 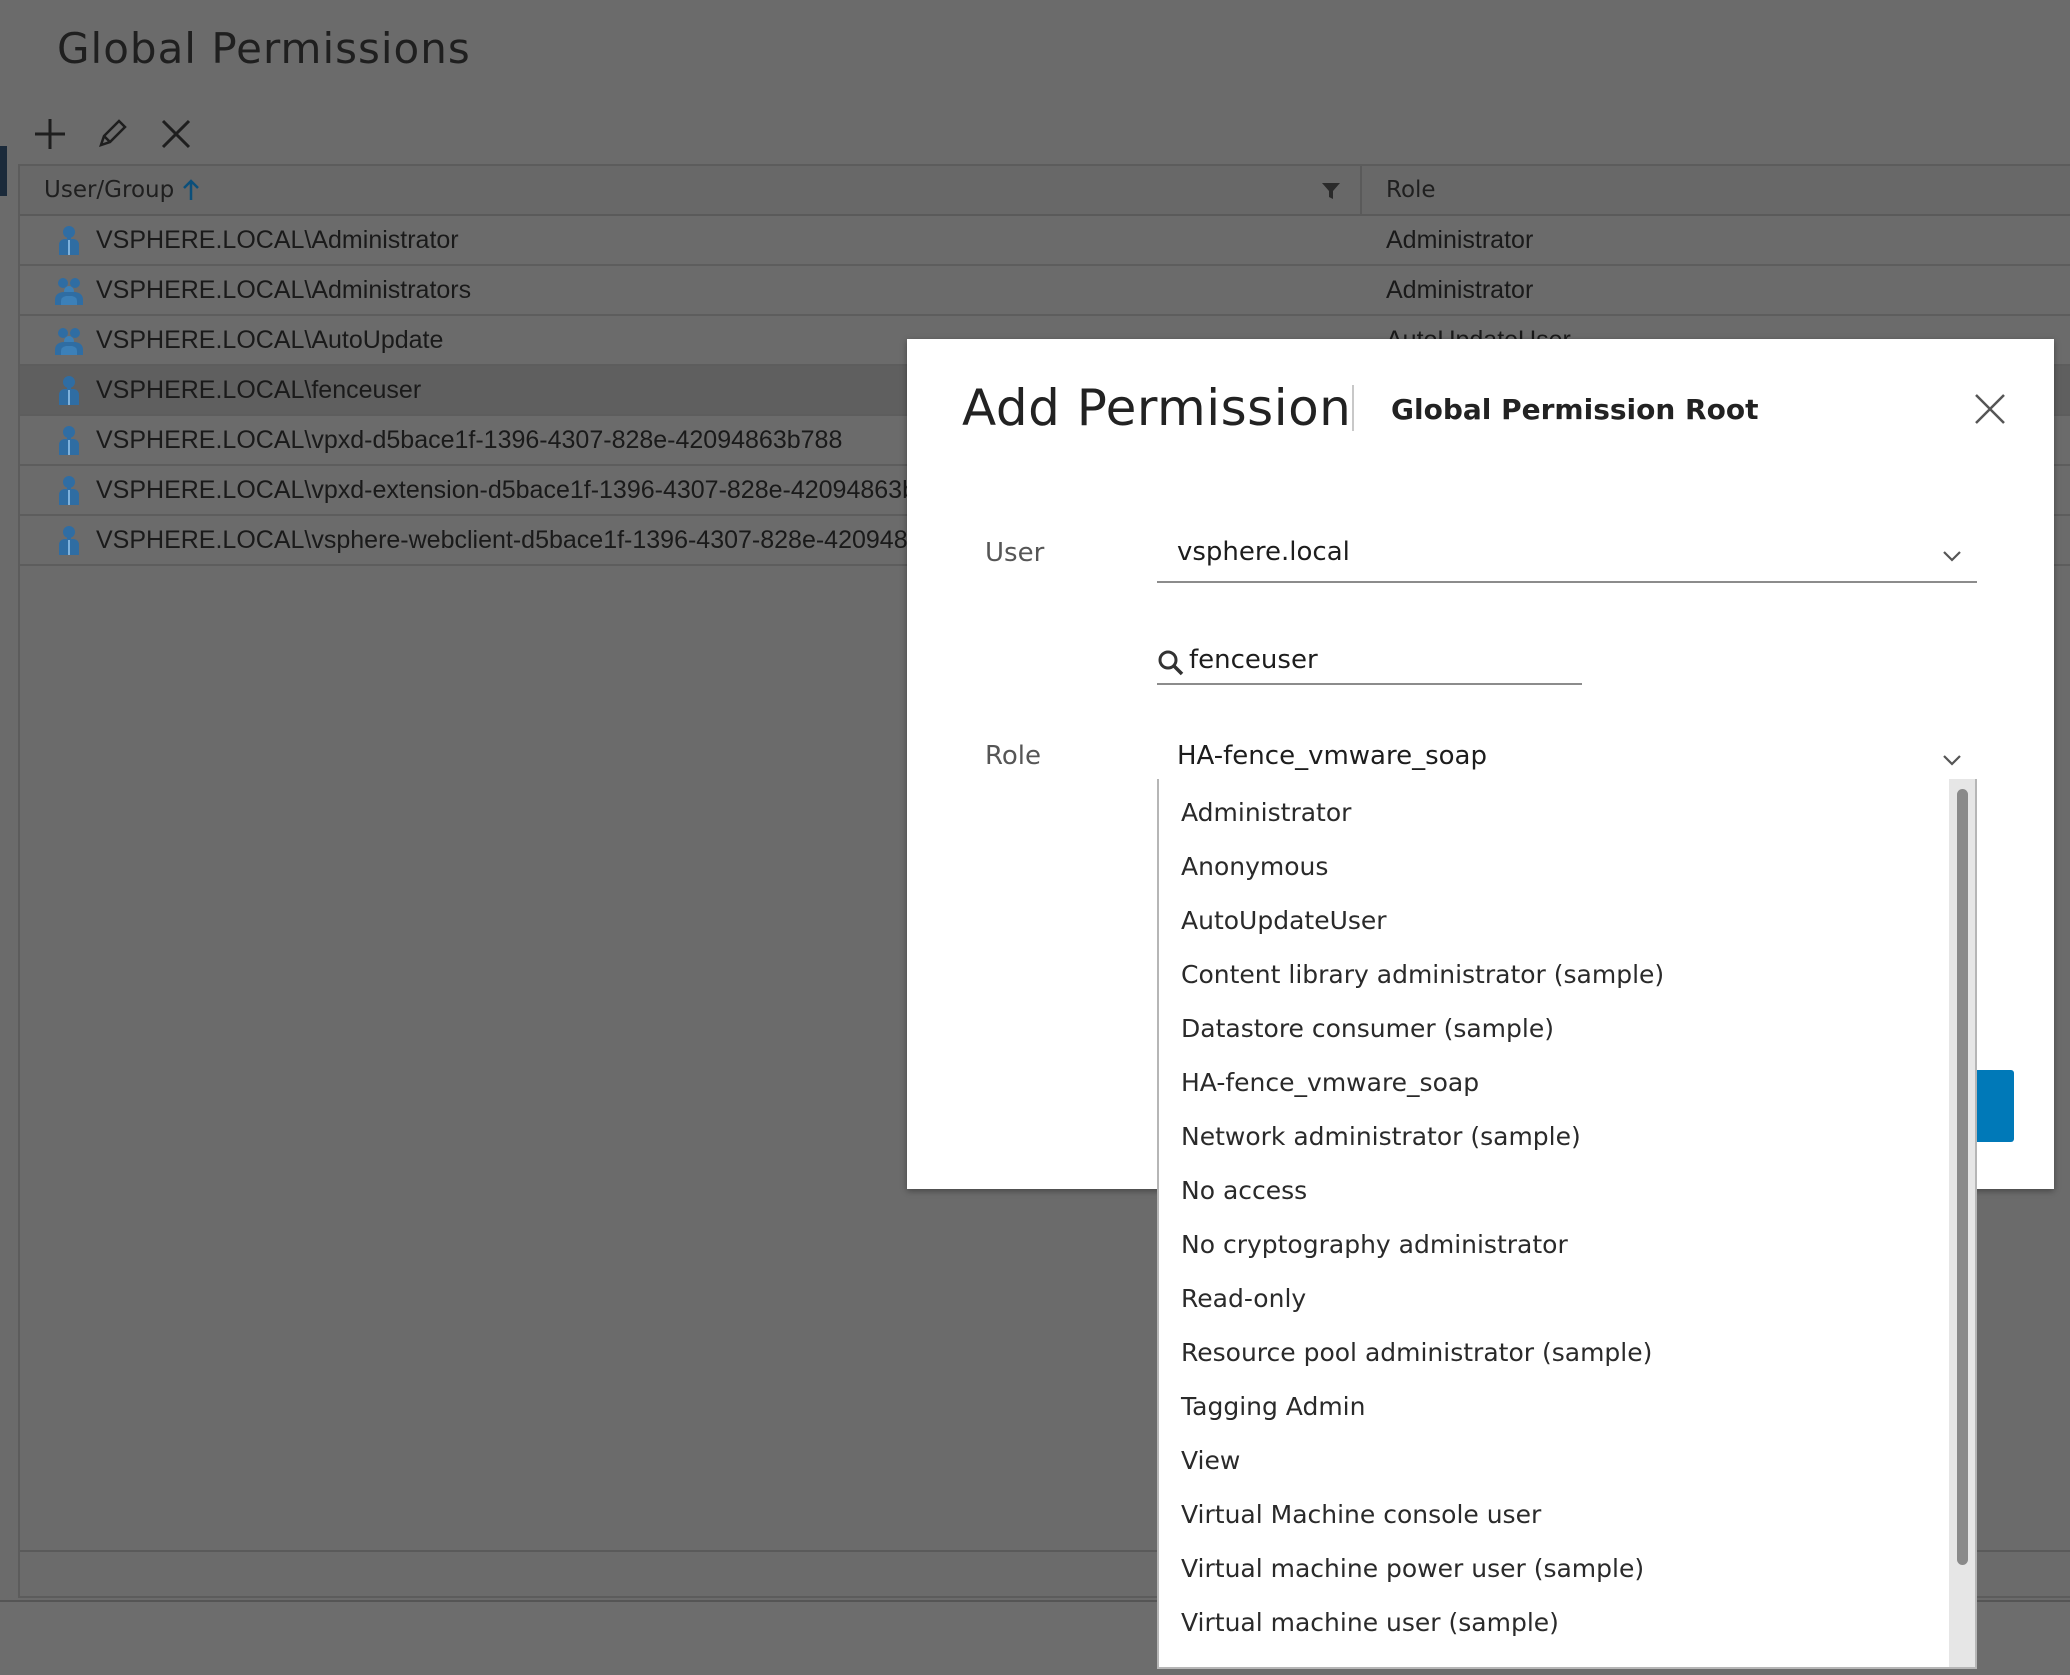 I want to click on role-option: No access, so click(x=1244, y=1190).